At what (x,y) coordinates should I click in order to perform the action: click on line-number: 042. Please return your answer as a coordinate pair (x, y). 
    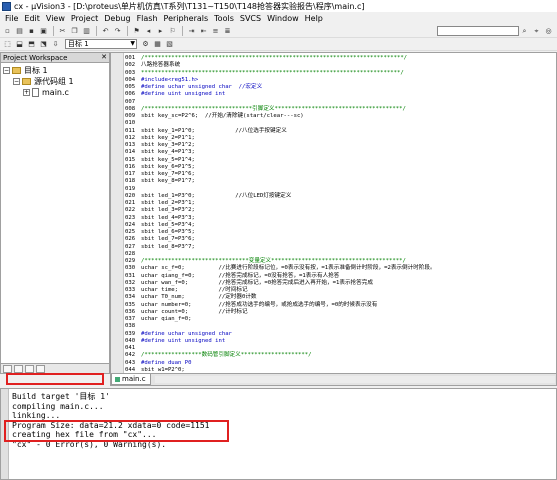
    Looking at the image, I should click on (130, 355).